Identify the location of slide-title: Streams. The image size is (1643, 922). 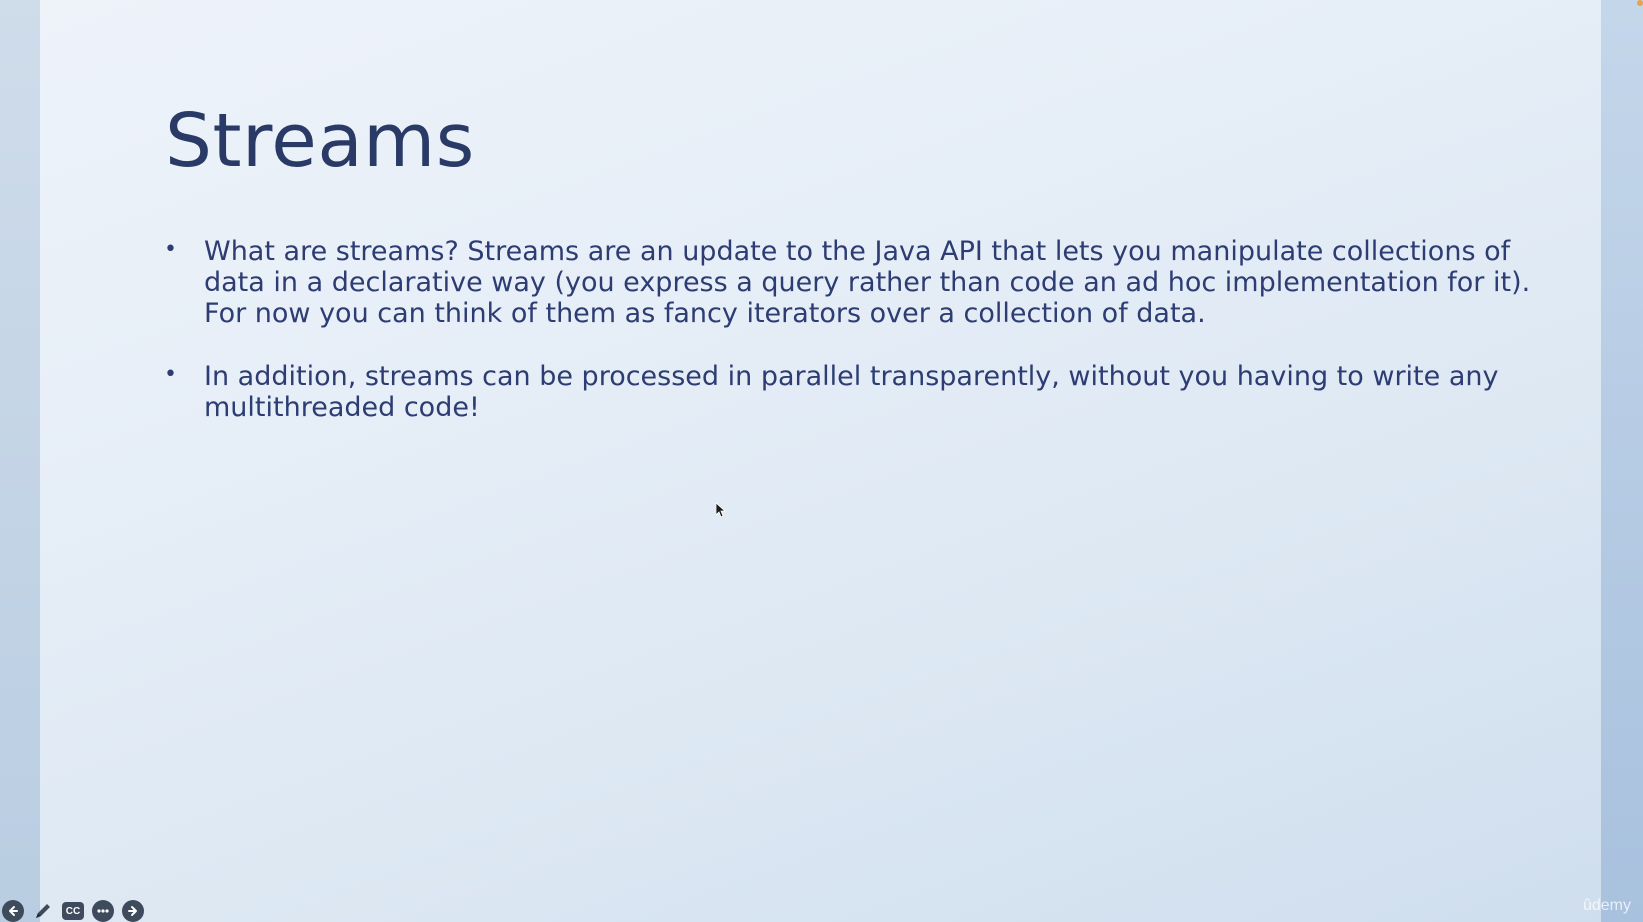
(320, 141).